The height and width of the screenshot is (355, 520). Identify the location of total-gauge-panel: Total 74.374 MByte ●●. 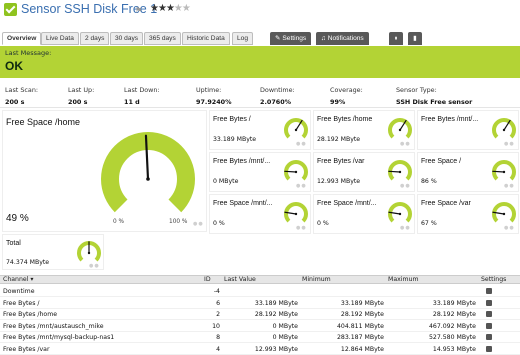
(53, 252).